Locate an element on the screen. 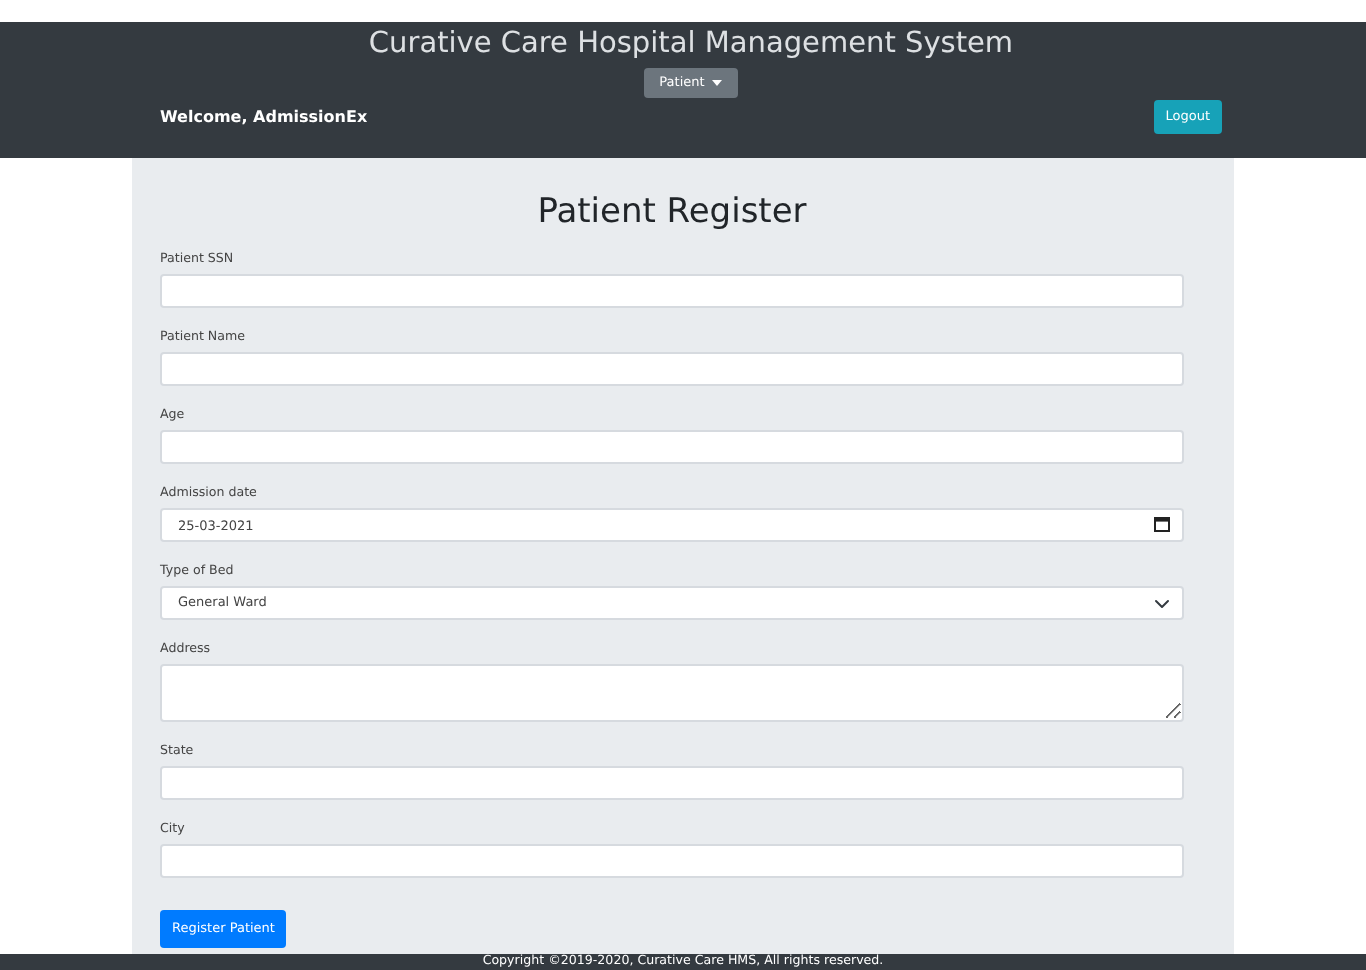  caret-icon is located at coordinates (717, 83).